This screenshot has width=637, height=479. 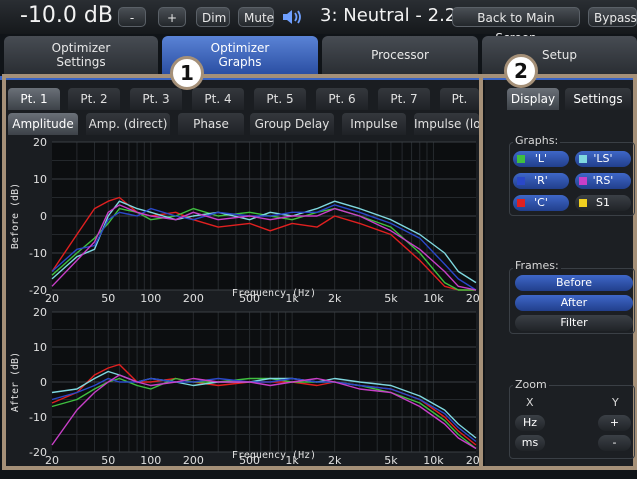 What do you see at coordinates (537, 265) in the screenshot?
I see `frames-label: Frames:` at bounding box center [537, 265].